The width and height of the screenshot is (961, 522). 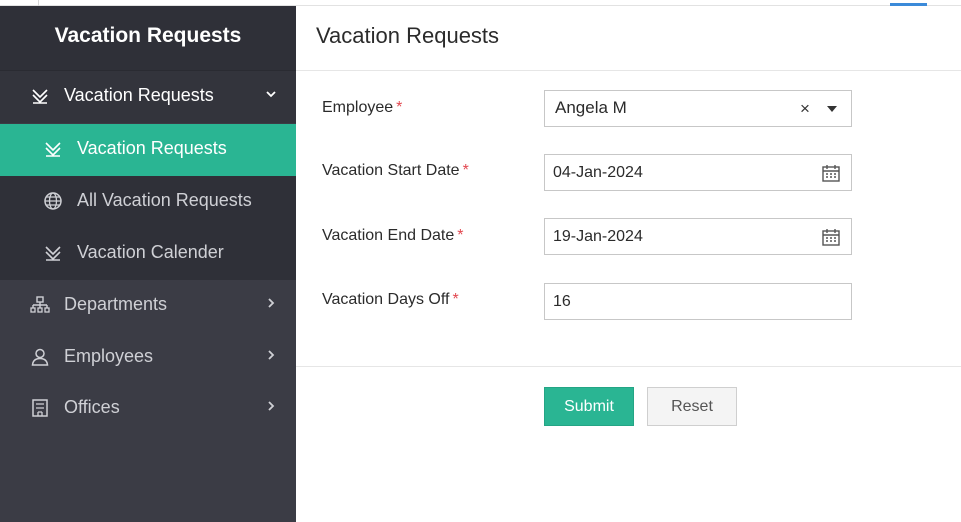 What do you see at coordinates (589, 406) in the screenshot?
I see `submit-button: Submit` at bounding box center [589, 406].